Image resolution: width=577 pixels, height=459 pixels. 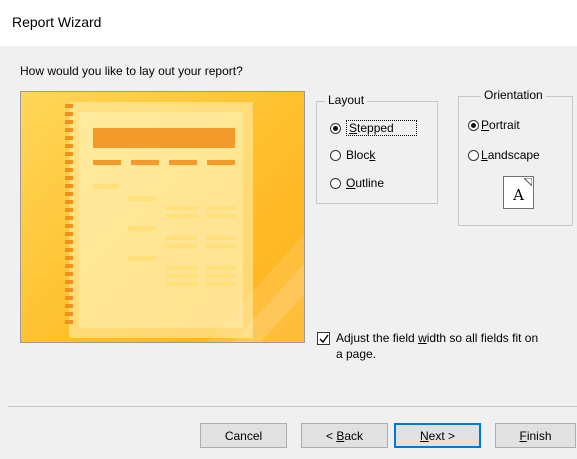 I want to click on landscape-label: Landscape, so click(x=510, y=155).